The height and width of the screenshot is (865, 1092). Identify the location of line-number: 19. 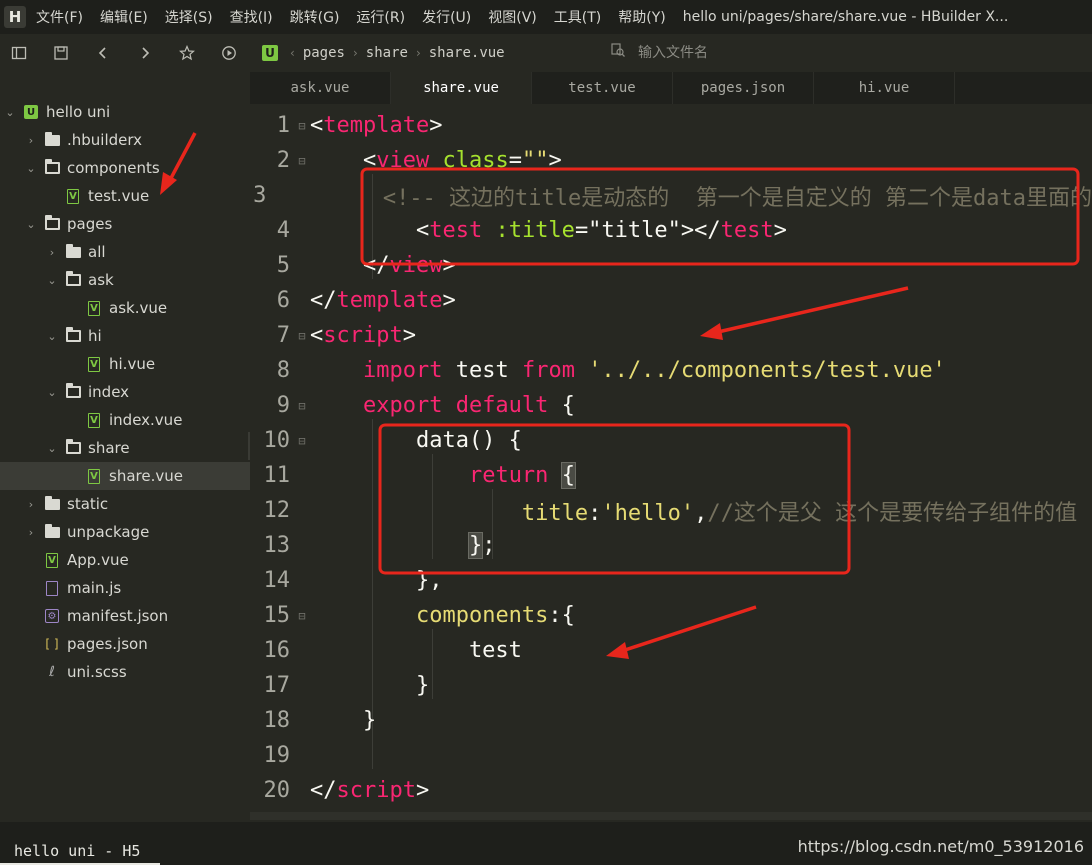
(277, 755).